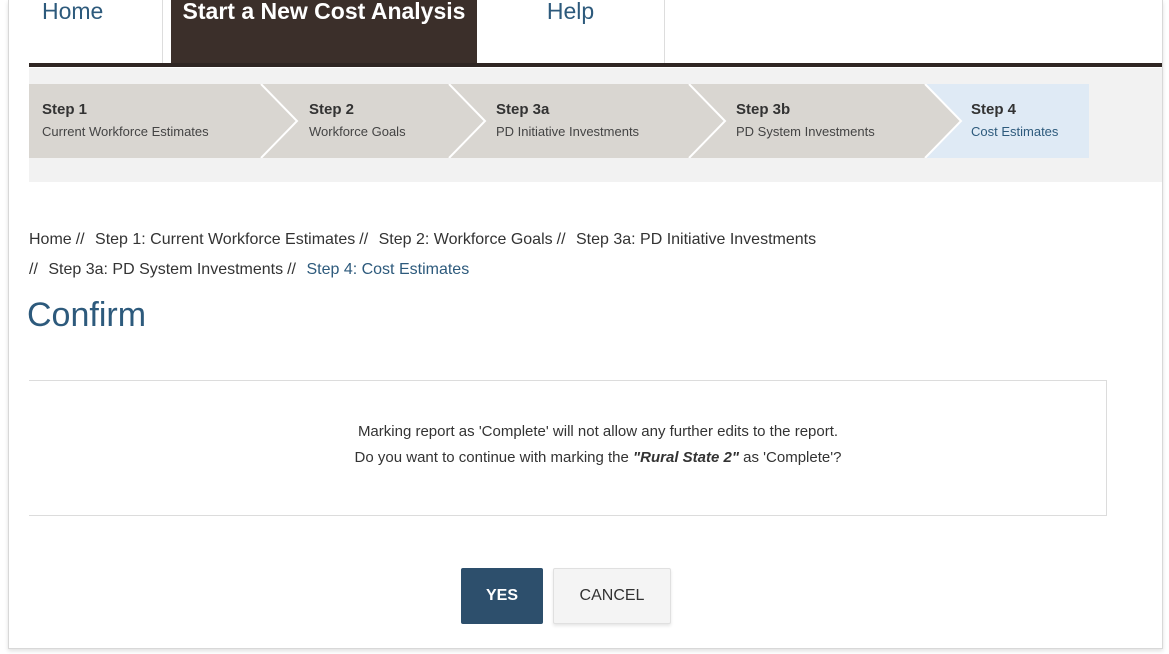  Describe the element at coordinates (125, 131) in the screenshot. I see `step-1-label: Current Workforce Estimates` at that location.